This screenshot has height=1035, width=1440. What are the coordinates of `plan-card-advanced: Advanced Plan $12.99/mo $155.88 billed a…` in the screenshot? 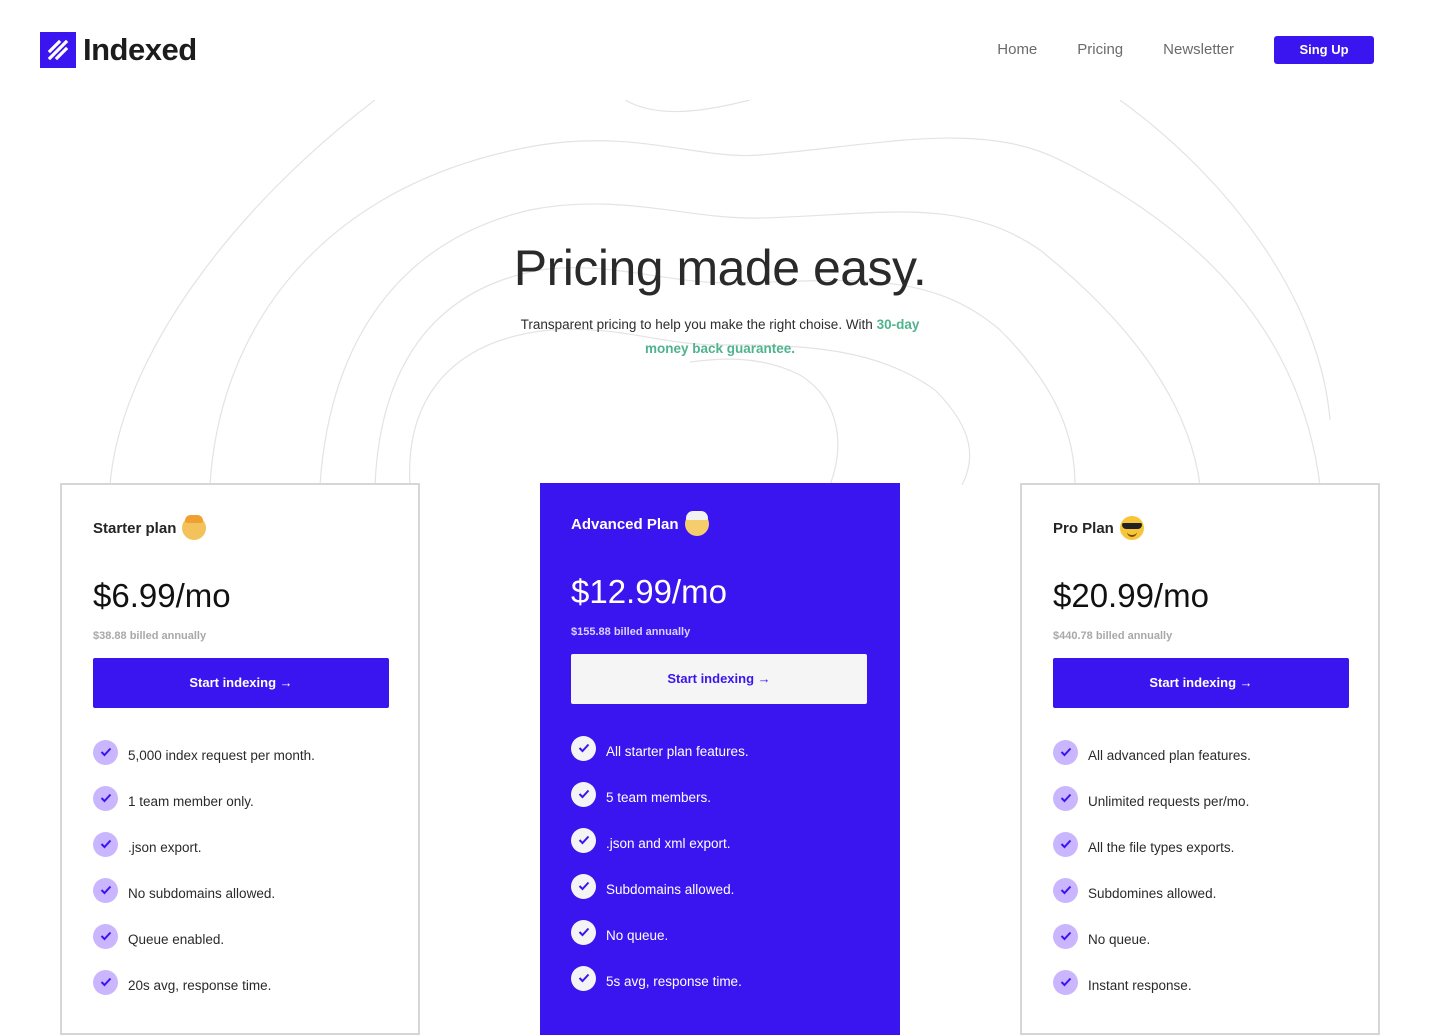 It's located at (720, 759).